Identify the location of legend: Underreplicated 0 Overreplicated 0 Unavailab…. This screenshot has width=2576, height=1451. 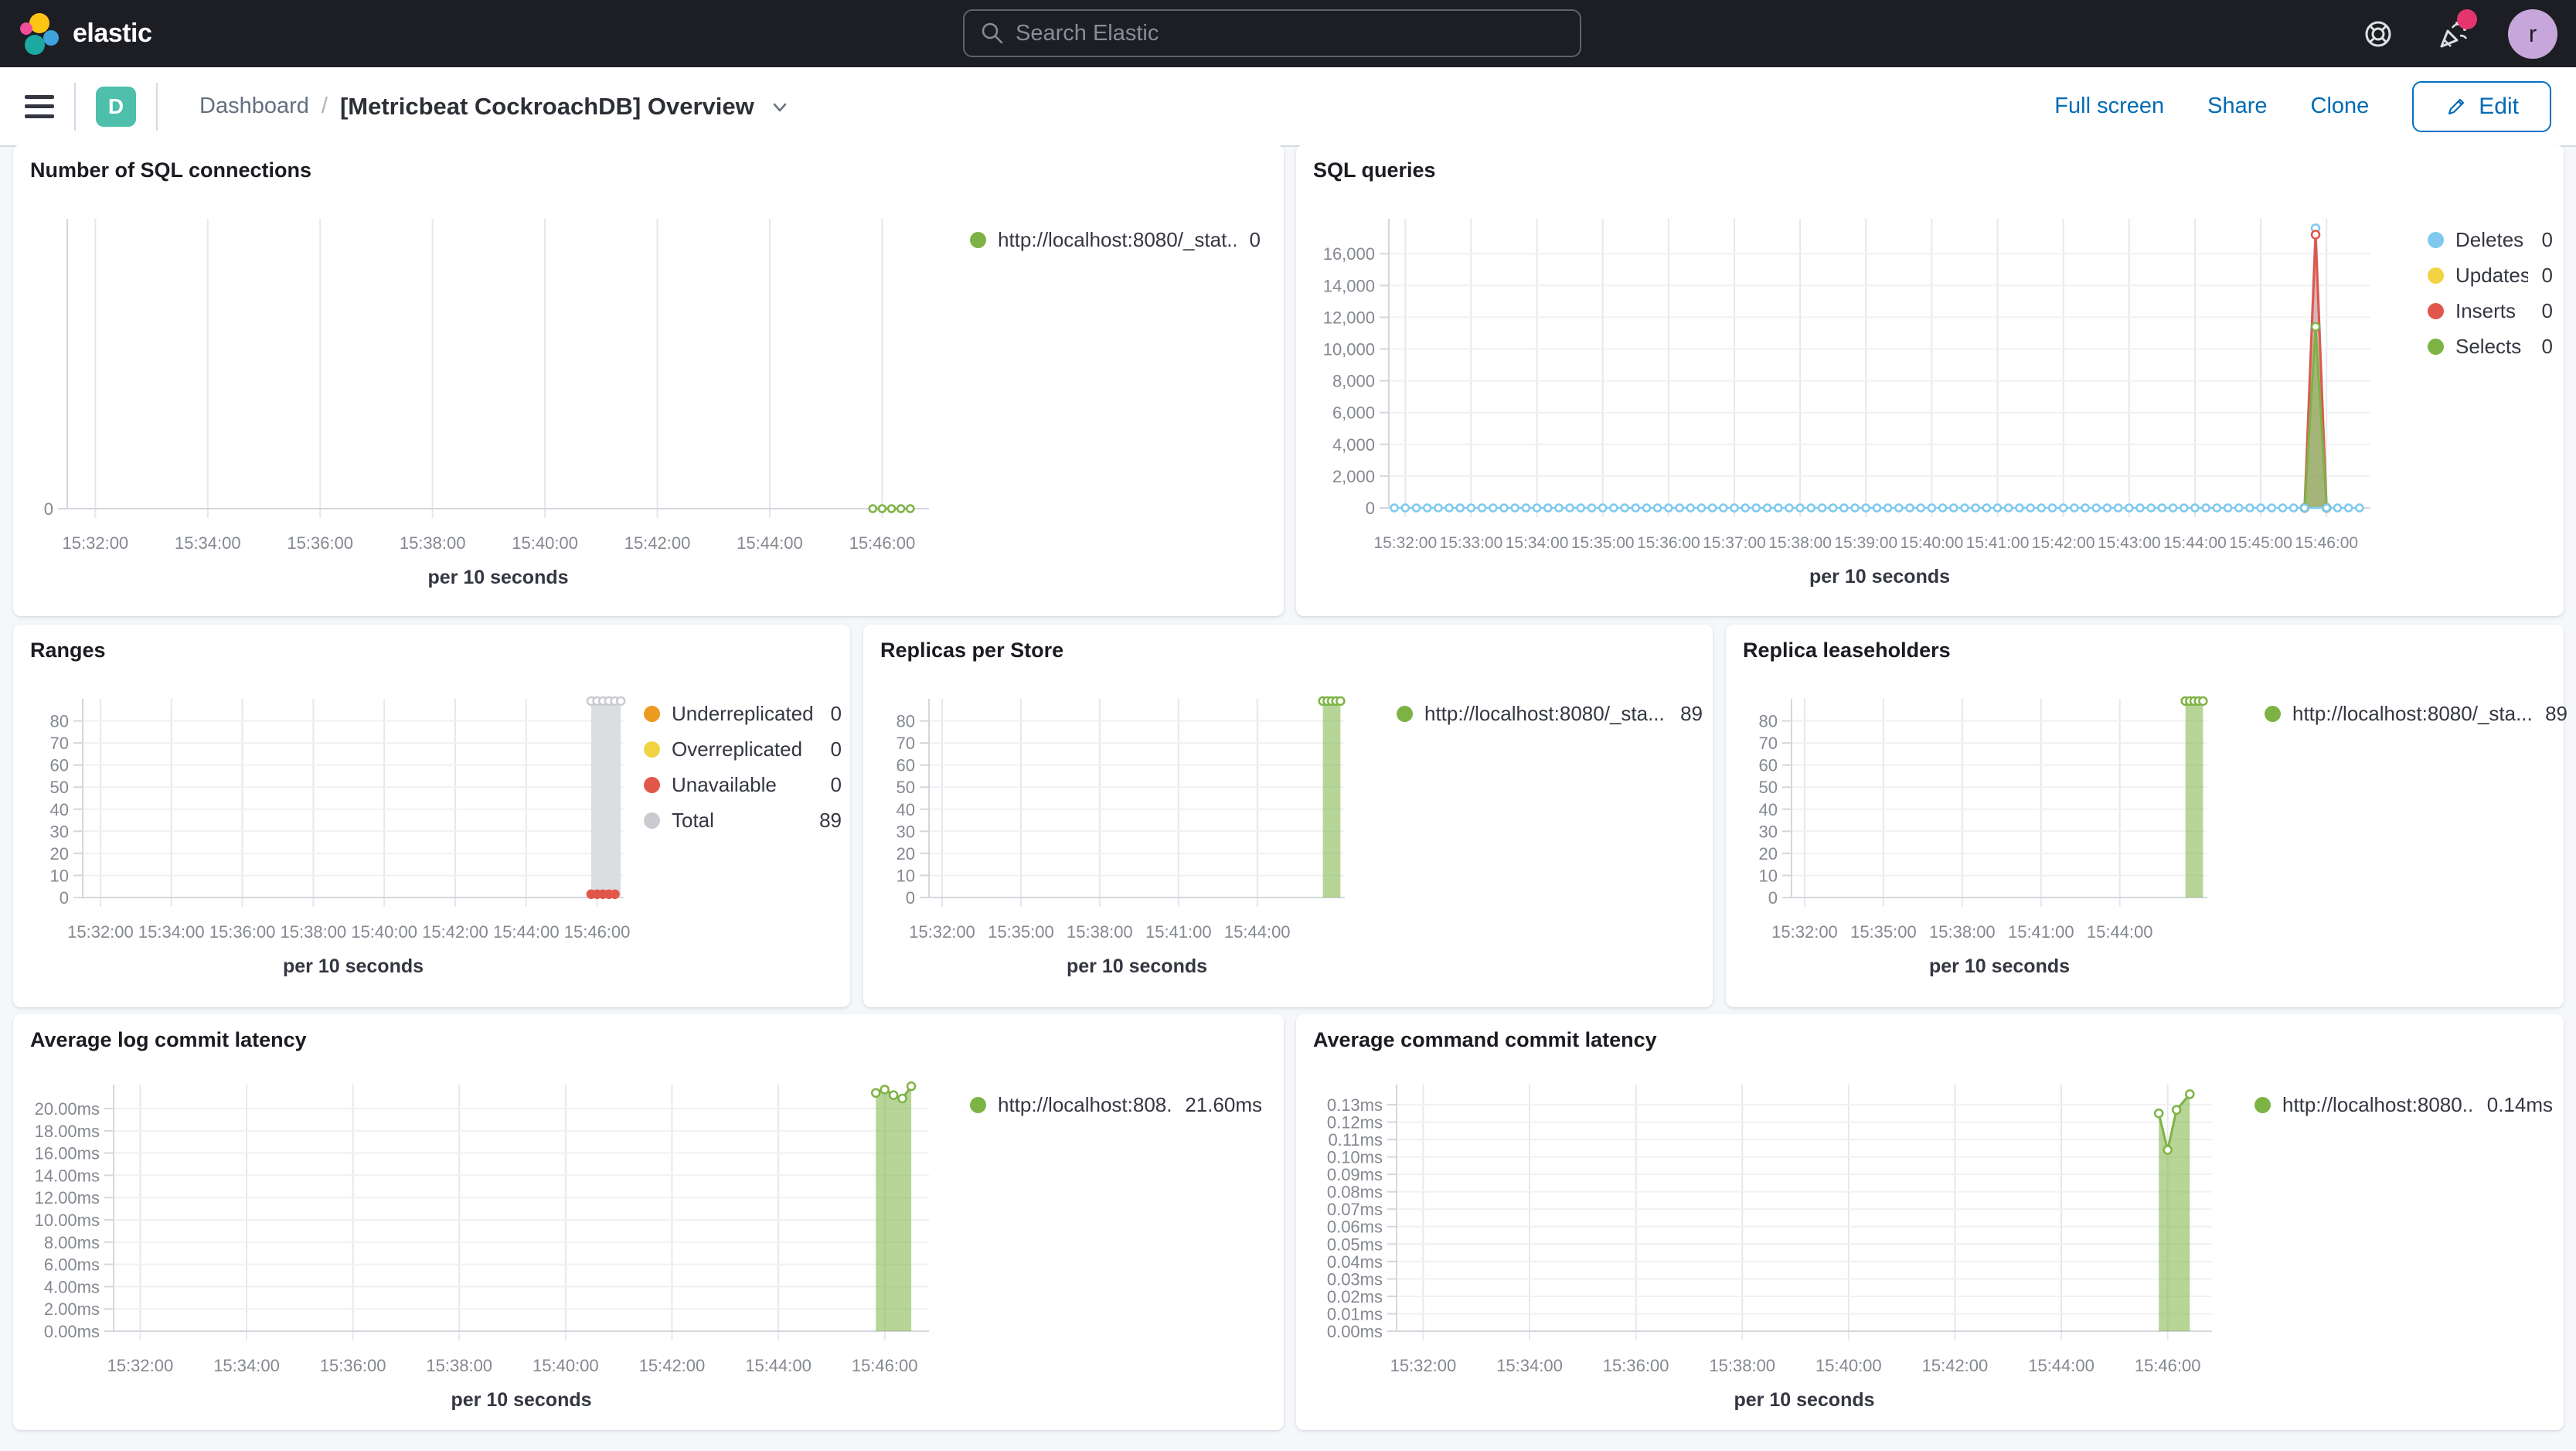
(743, 773).